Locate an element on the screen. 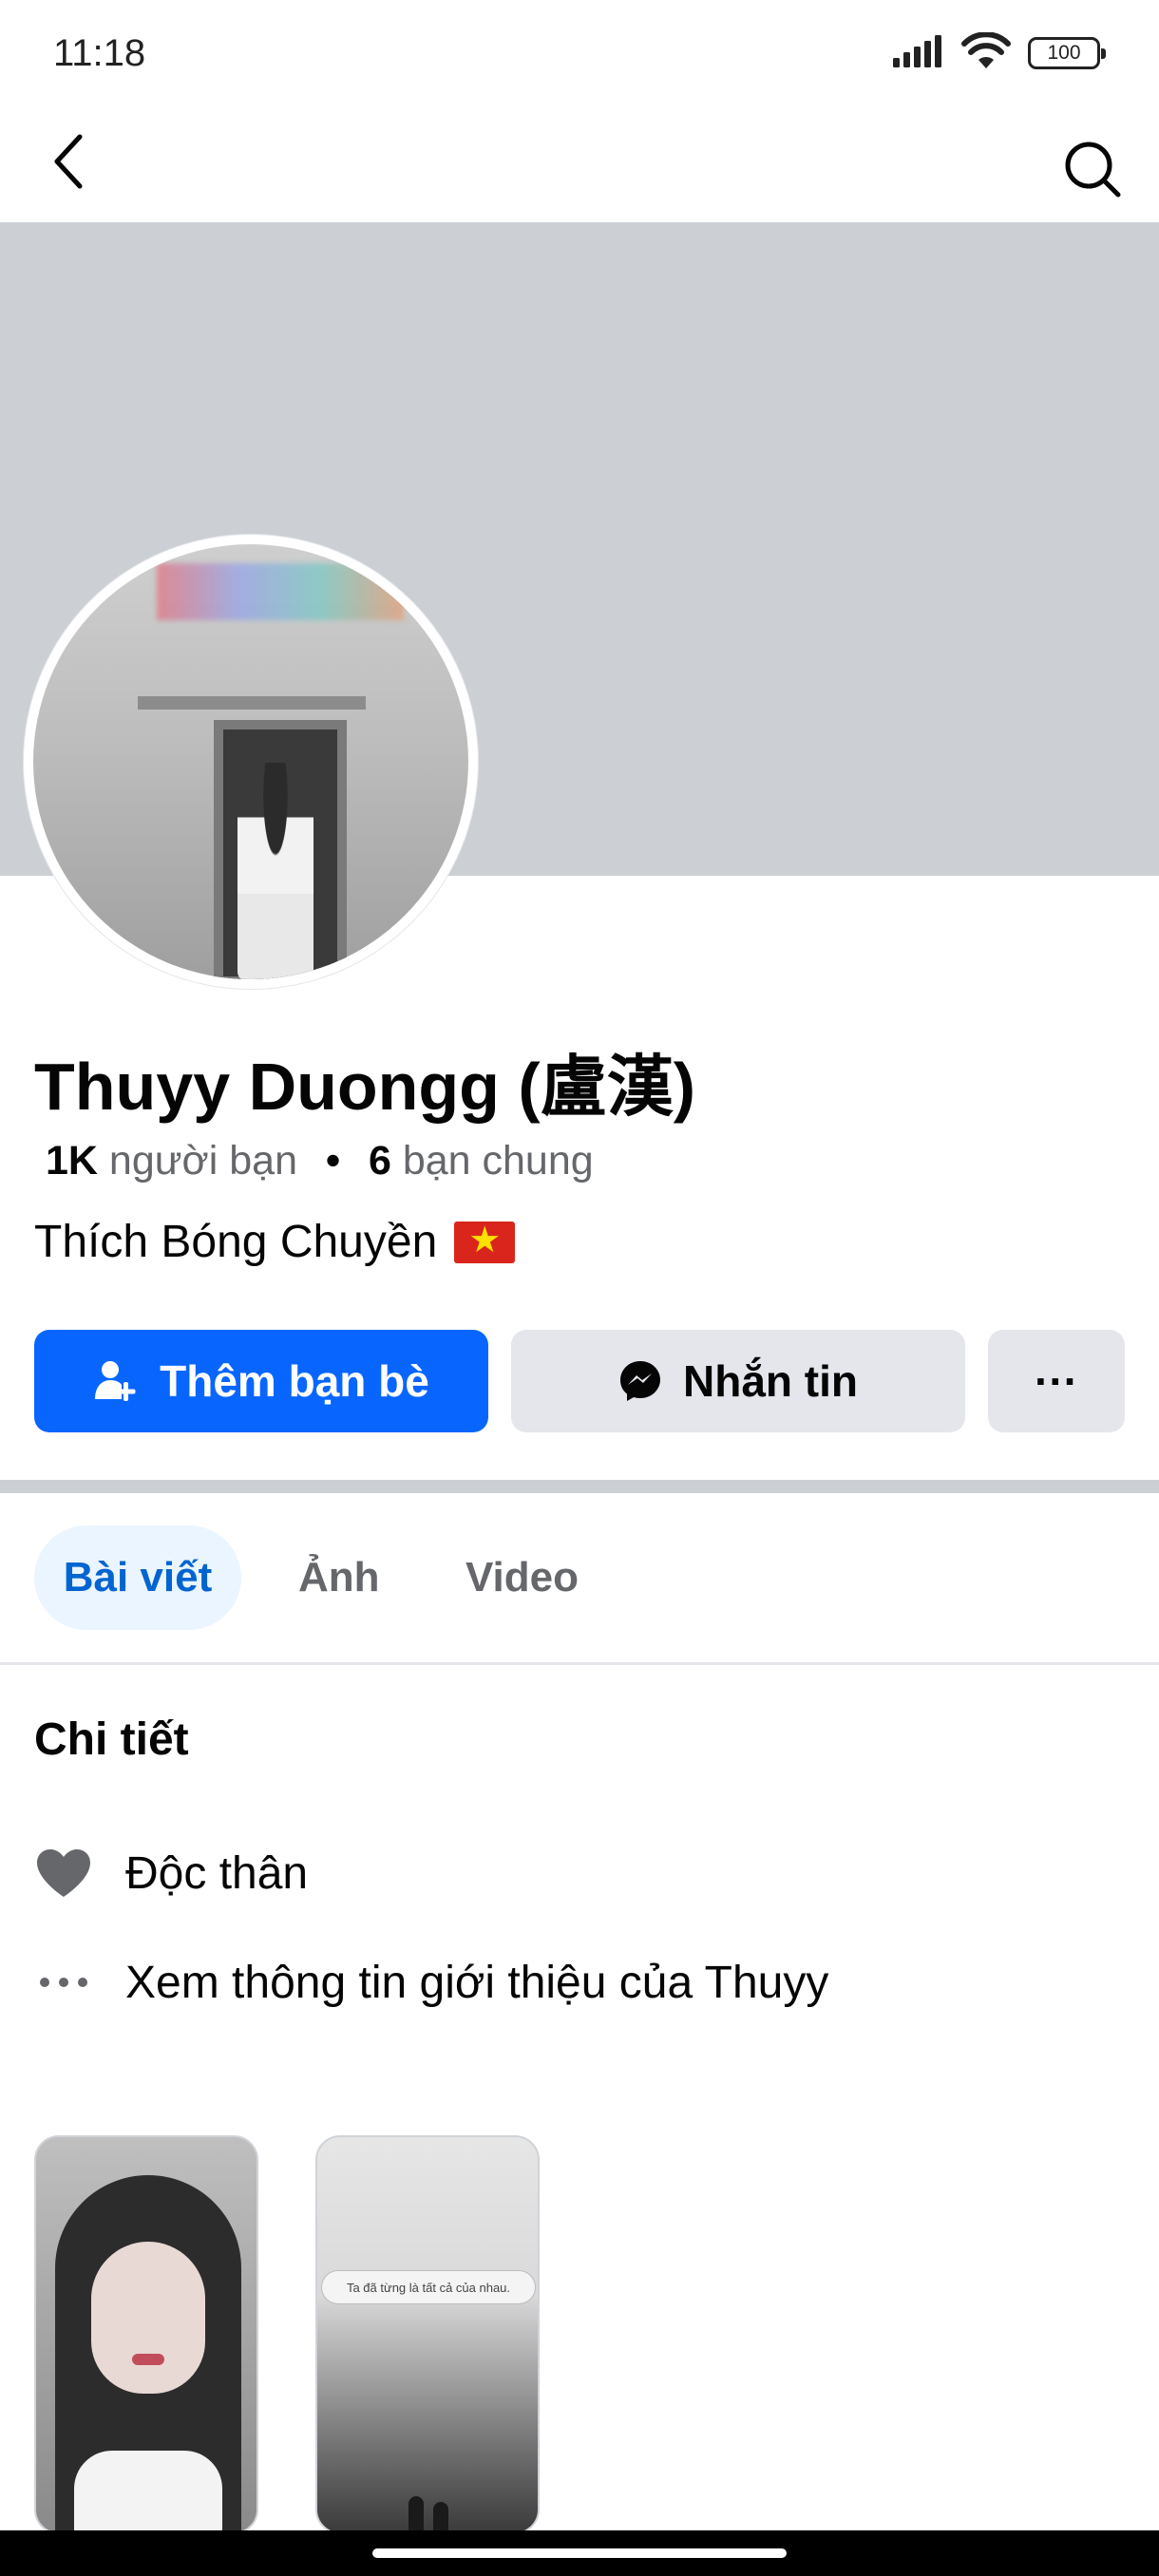  top-nav-bar is located at coordinates (579, 166).